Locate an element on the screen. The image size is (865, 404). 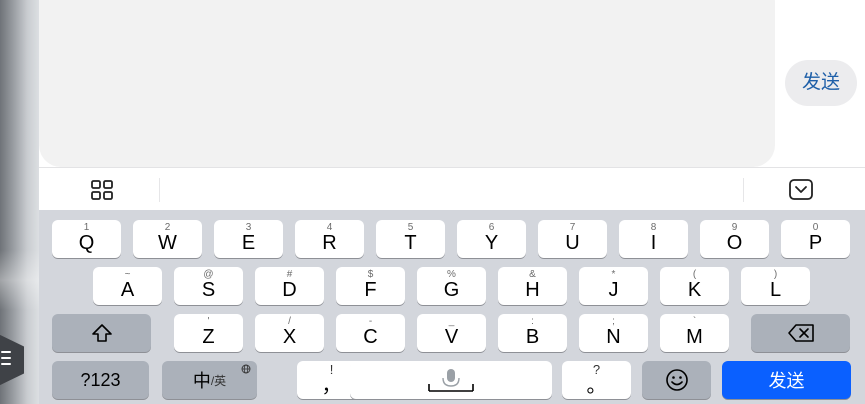
language-switch-key: 中/英 is located at coordinates (209, 380).